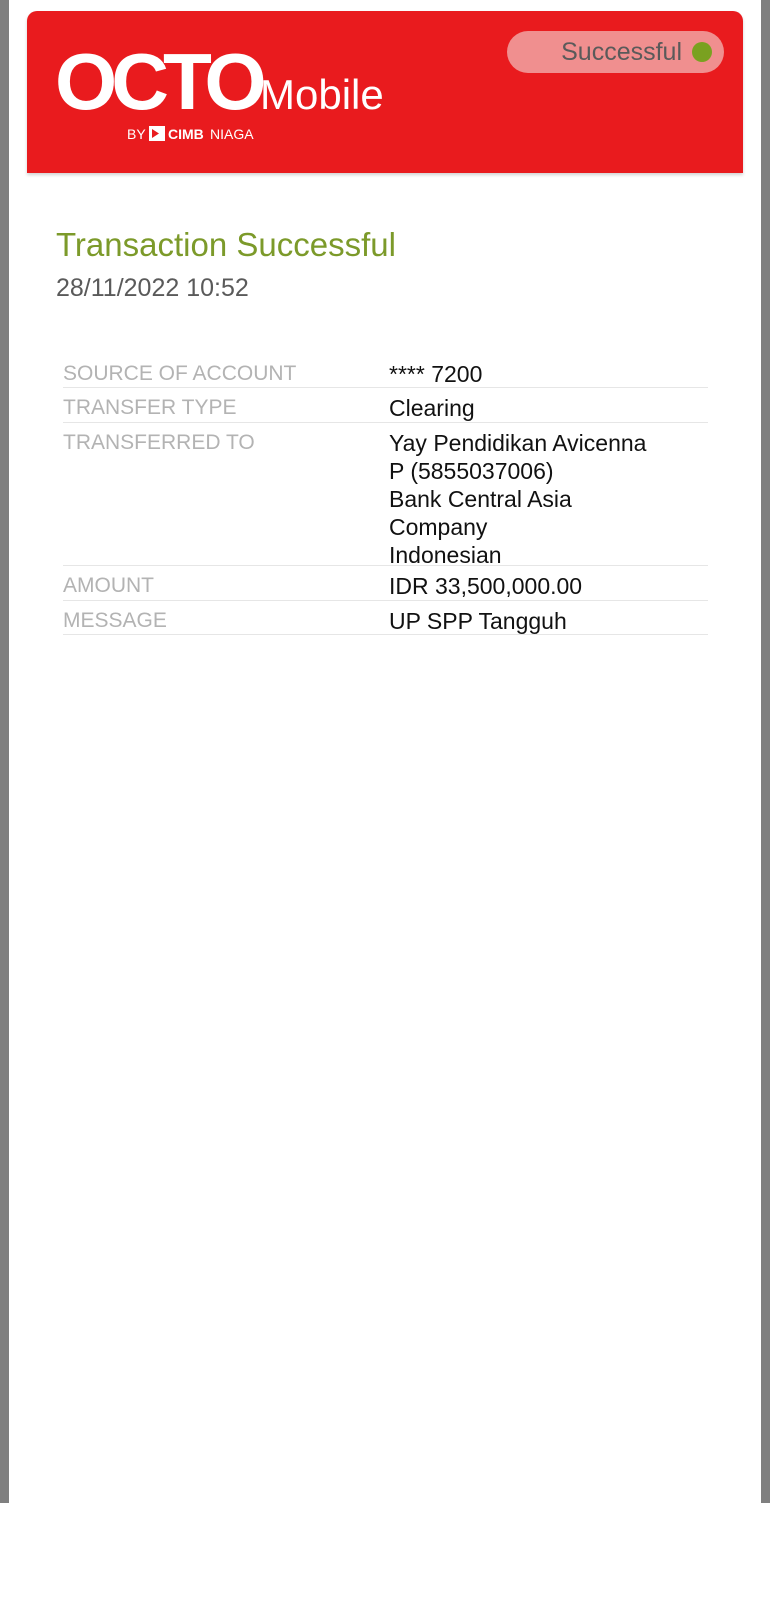 The image size is (770, 1600). I want to click on app-header: OCTO Mobile BY CIMB NIAGA Successful, so click(385, 92).